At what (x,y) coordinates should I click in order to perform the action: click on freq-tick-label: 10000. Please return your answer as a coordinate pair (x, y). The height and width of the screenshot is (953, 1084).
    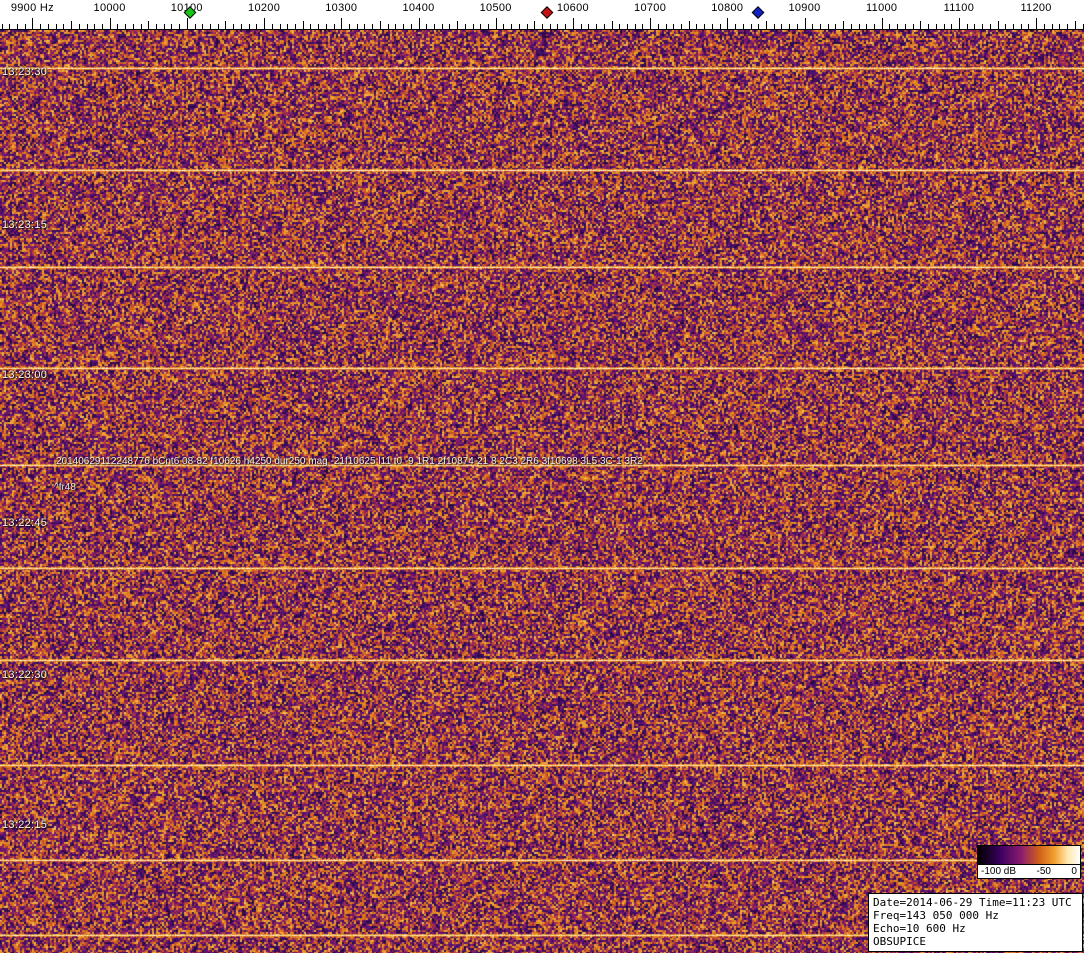
    Looking at the image, I should click on (109, 8).